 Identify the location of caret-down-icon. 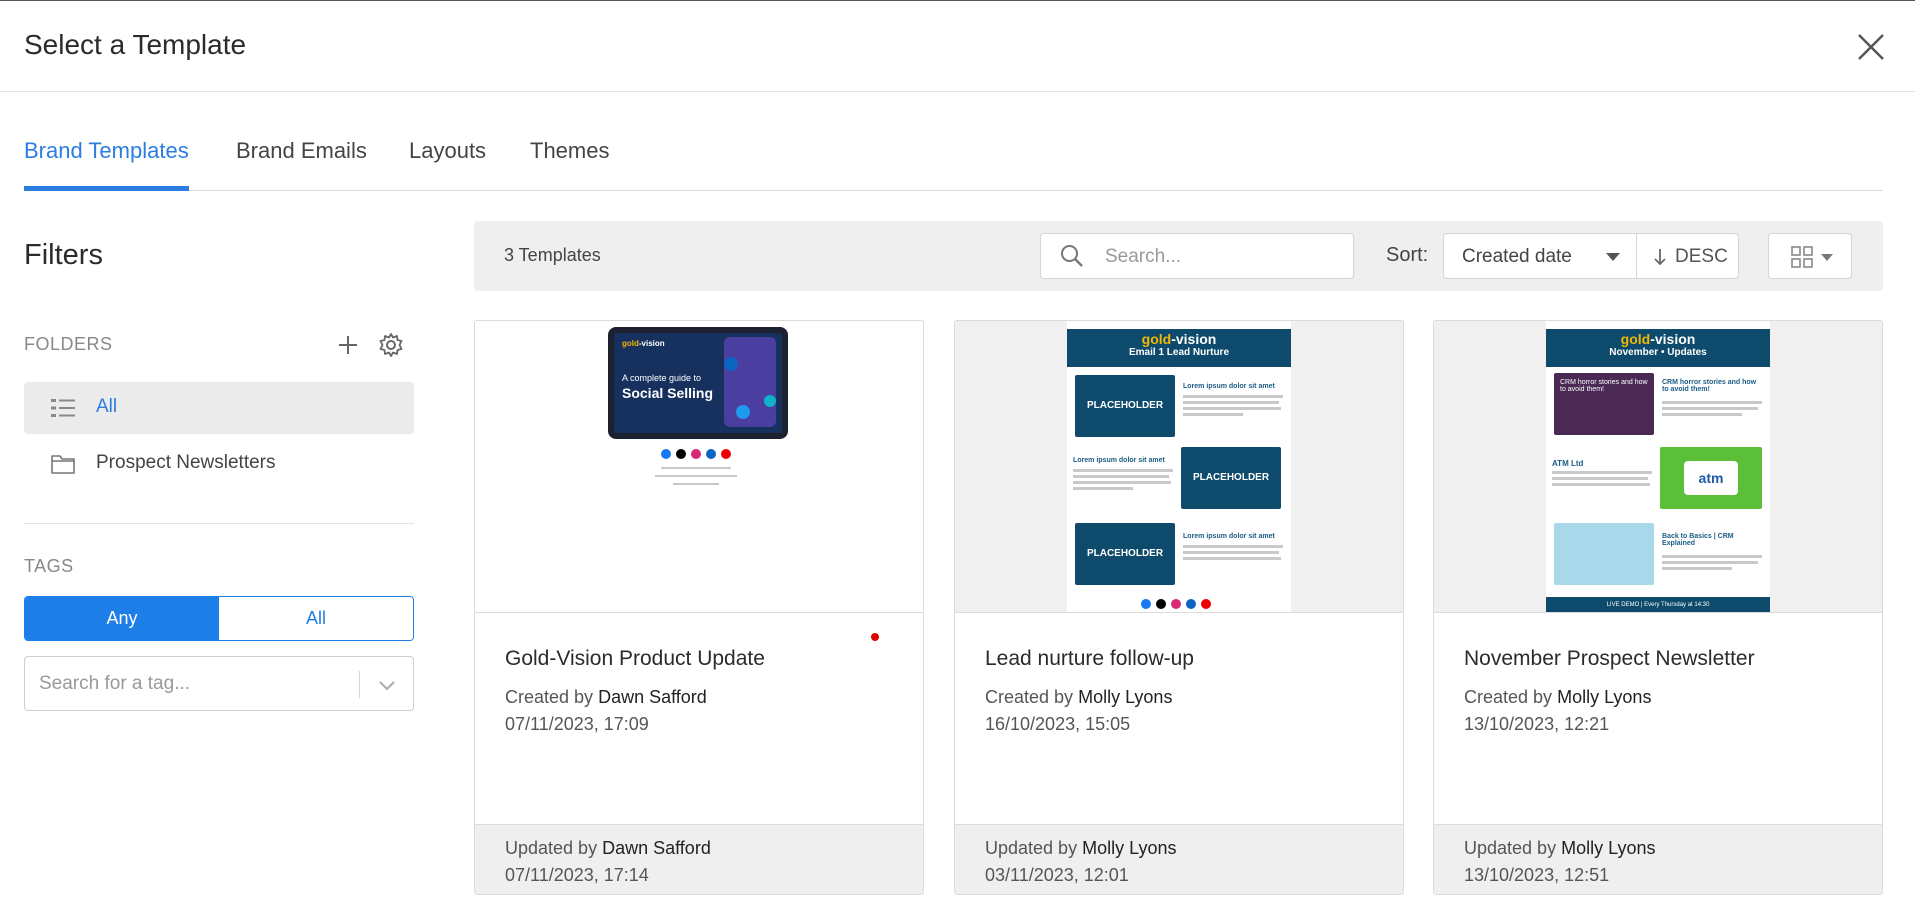
(1613, 257).